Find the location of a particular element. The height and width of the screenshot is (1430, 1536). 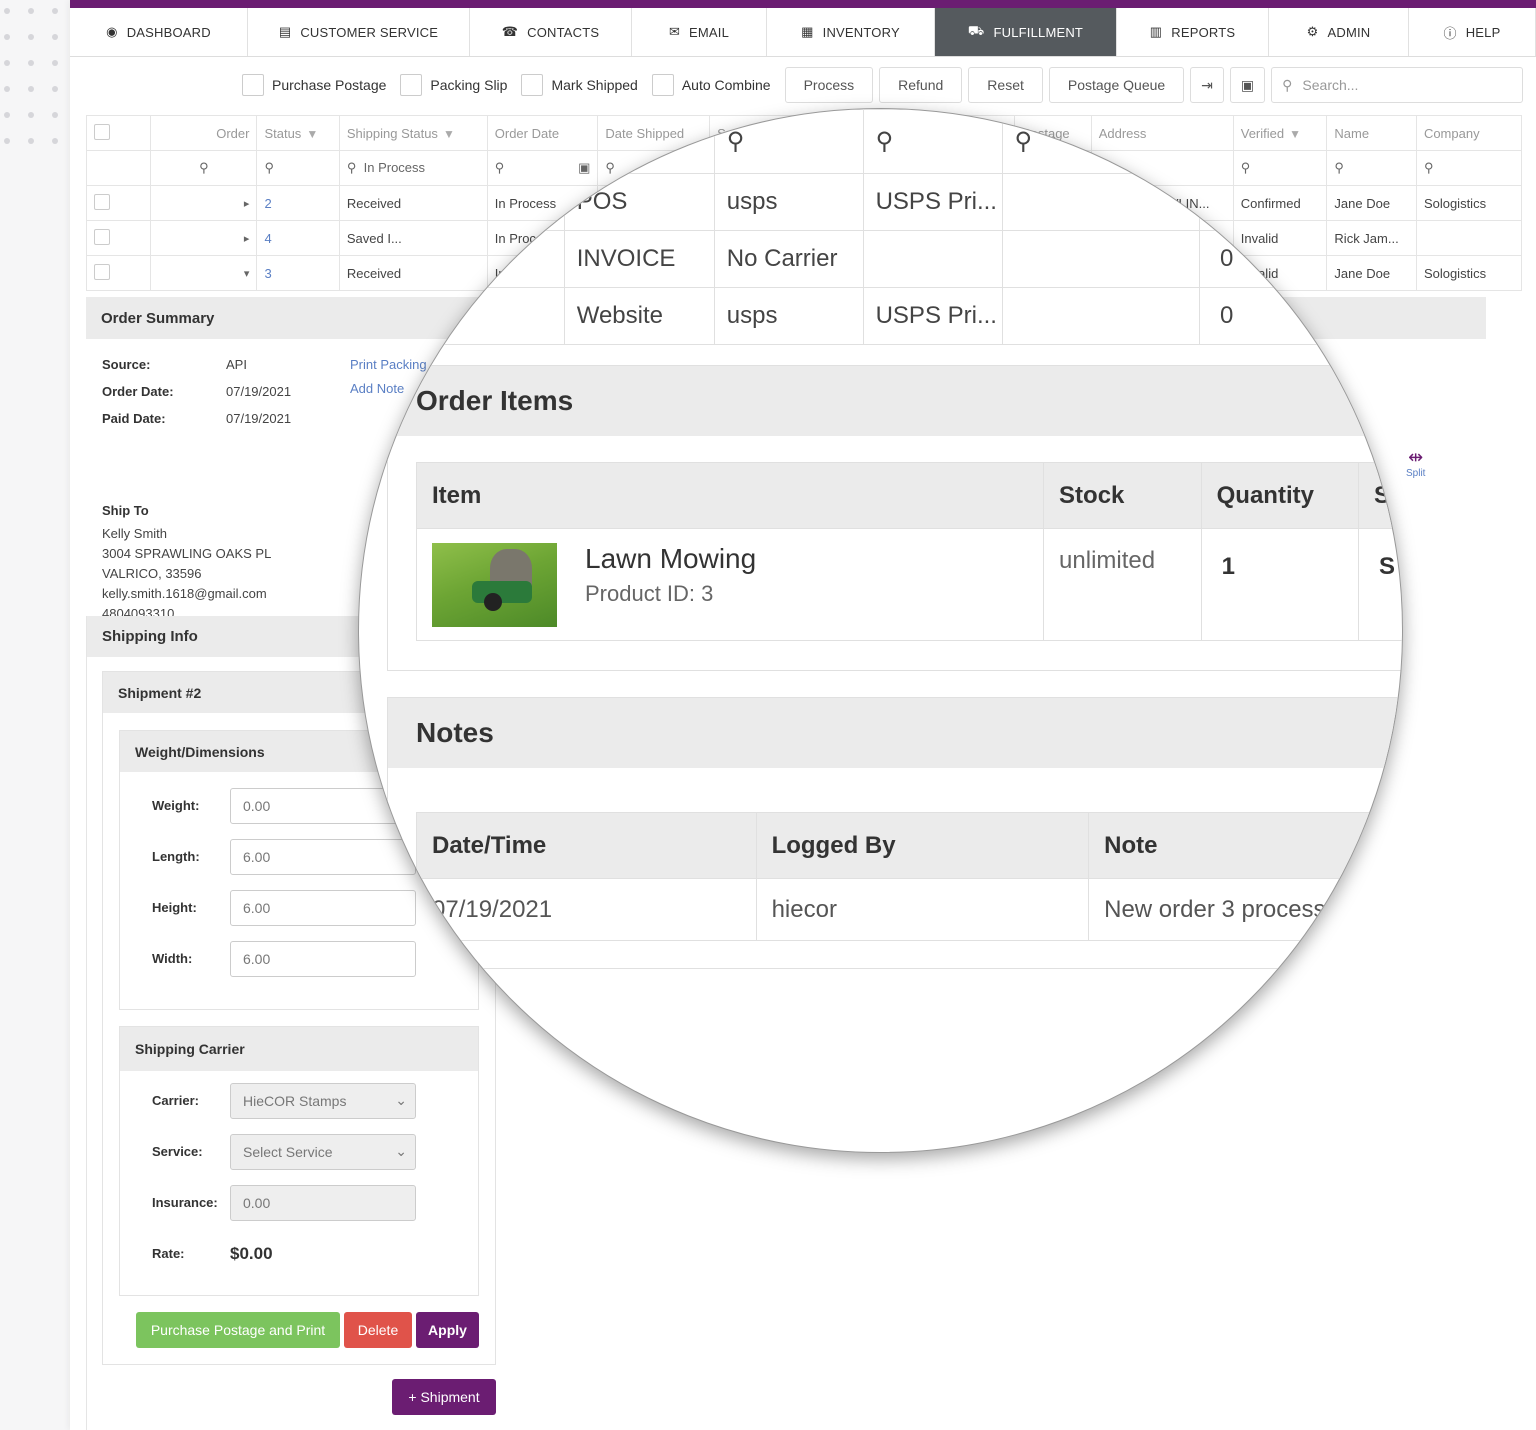

cell-company: Sologistics is located at coordinates (1469, 273).